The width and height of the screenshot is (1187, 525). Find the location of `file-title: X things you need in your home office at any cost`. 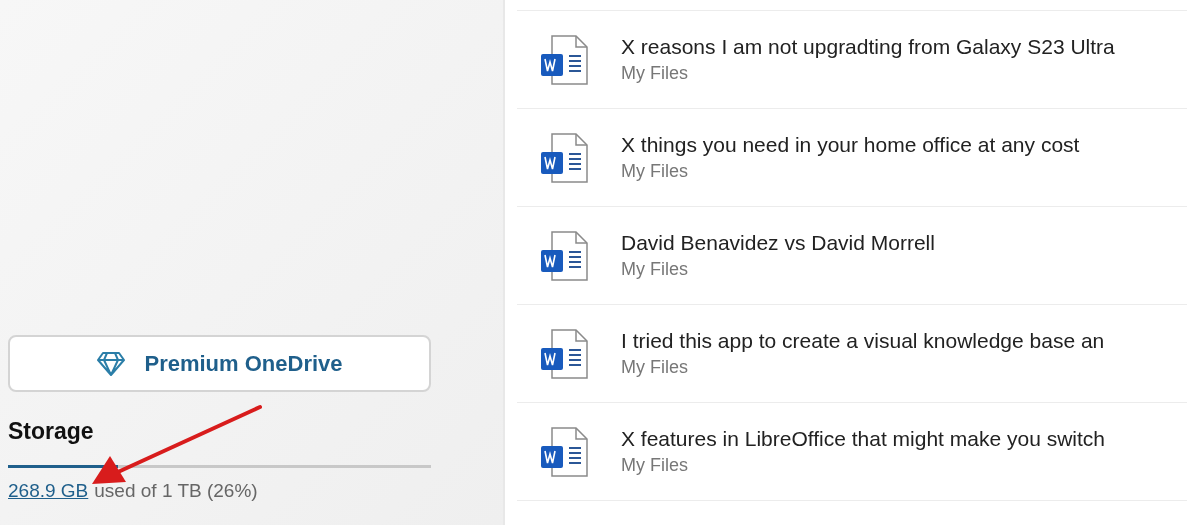

file-title: X things you need in your home office at any cost is located at coordinates (850, 145).